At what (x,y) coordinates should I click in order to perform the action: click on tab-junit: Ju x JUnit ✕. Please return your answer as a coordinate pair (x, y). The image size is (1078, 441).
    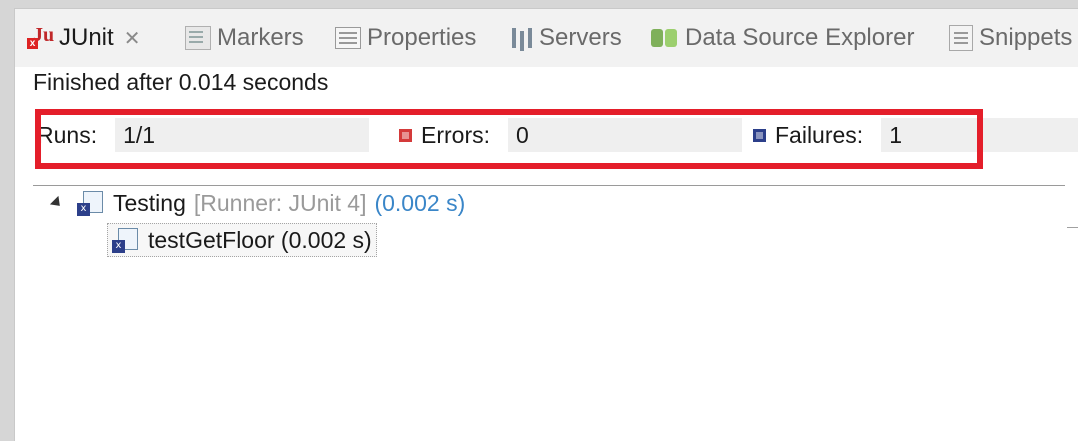
    Looking at the image, I should click on (83, 38).